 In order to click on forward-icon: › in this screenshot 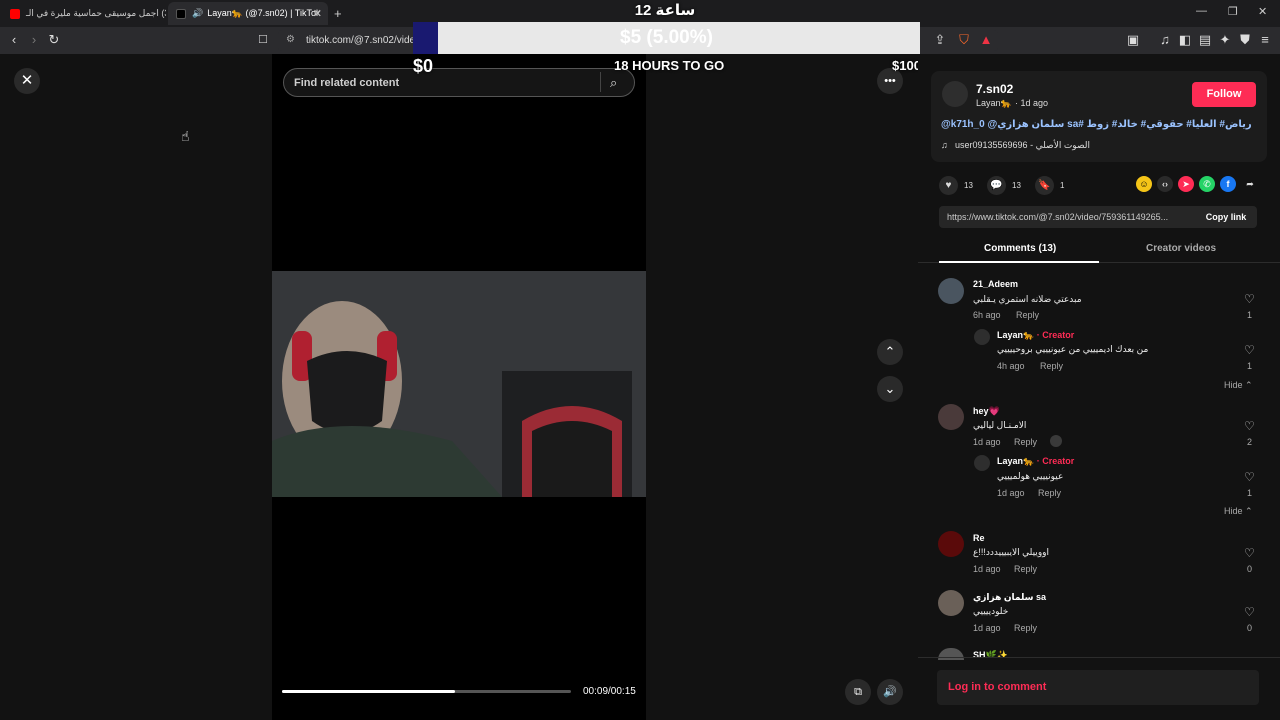, I will do `click(34, 40)`.